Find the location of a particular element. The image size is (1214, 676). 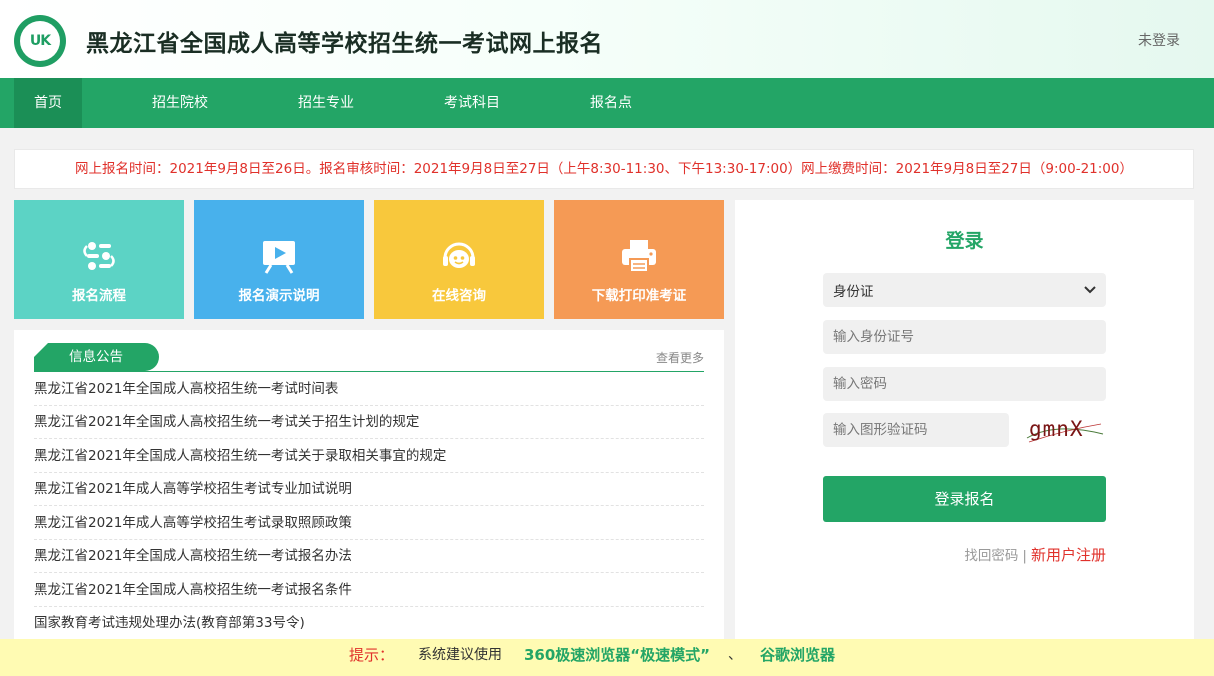

nav-item-majors: 招生专业 is located at coordinates (326, 103).